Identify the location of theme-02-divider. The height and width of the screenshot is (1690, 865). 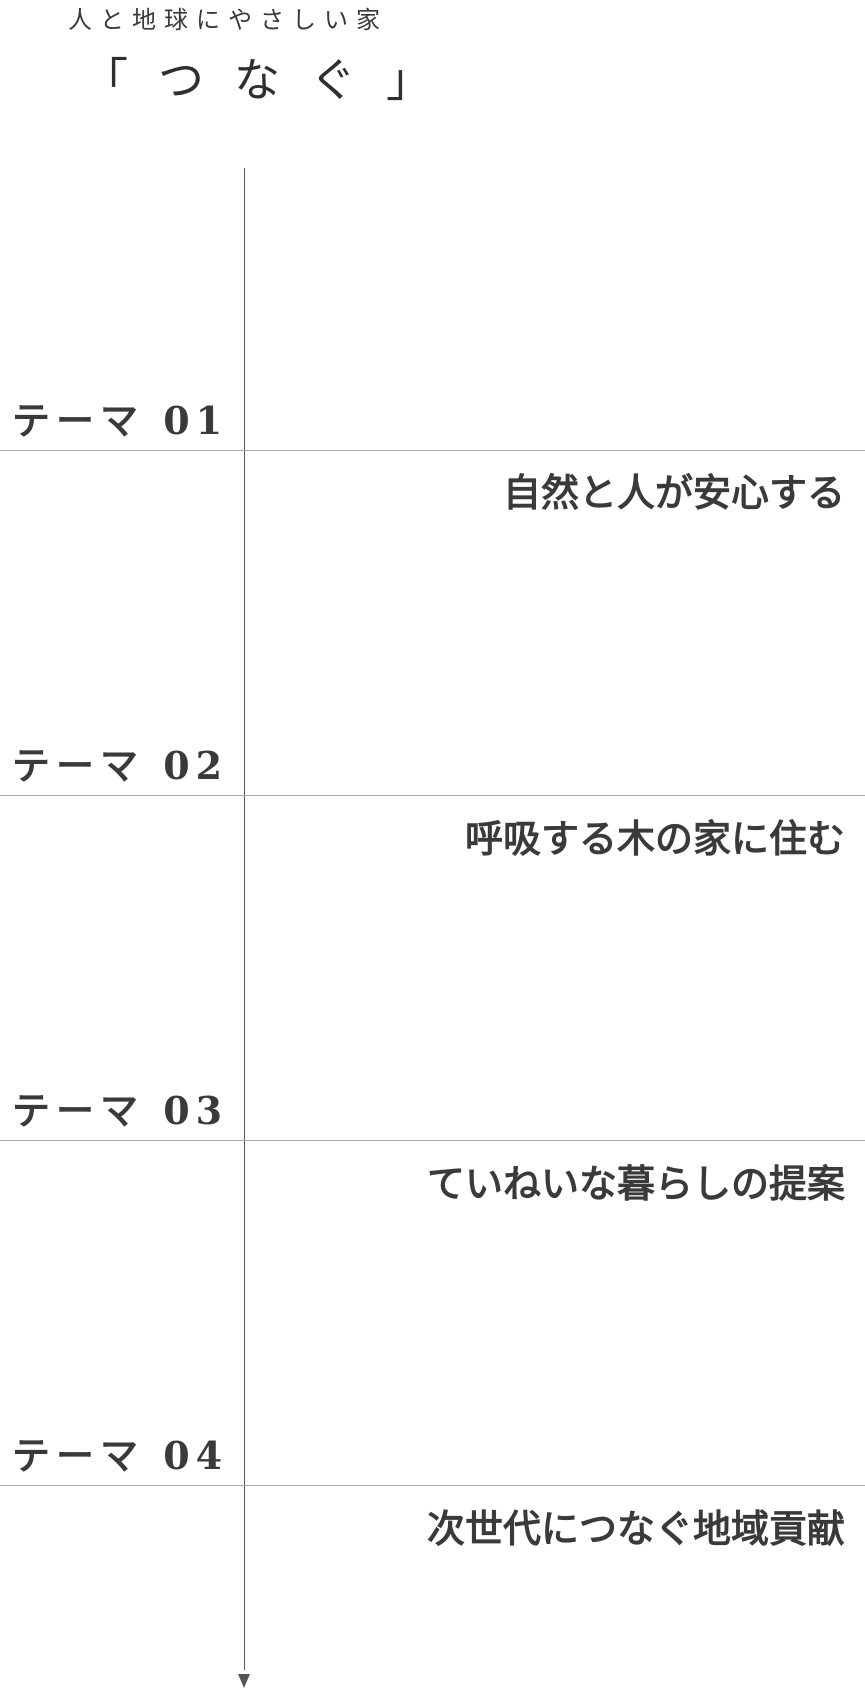
(432, 795).